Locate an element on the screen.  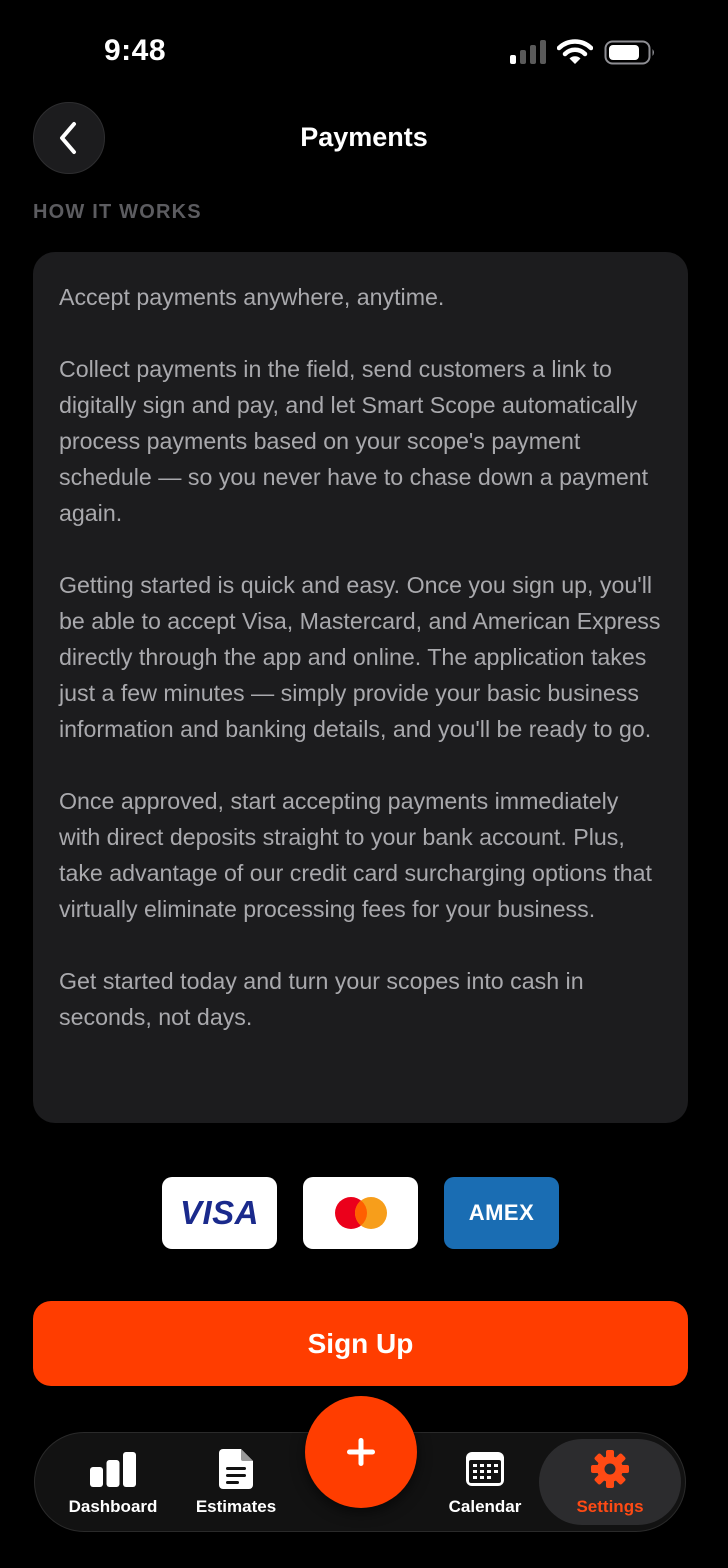
amex-logo-text: AMEX is located at coordinates (501, 1212).